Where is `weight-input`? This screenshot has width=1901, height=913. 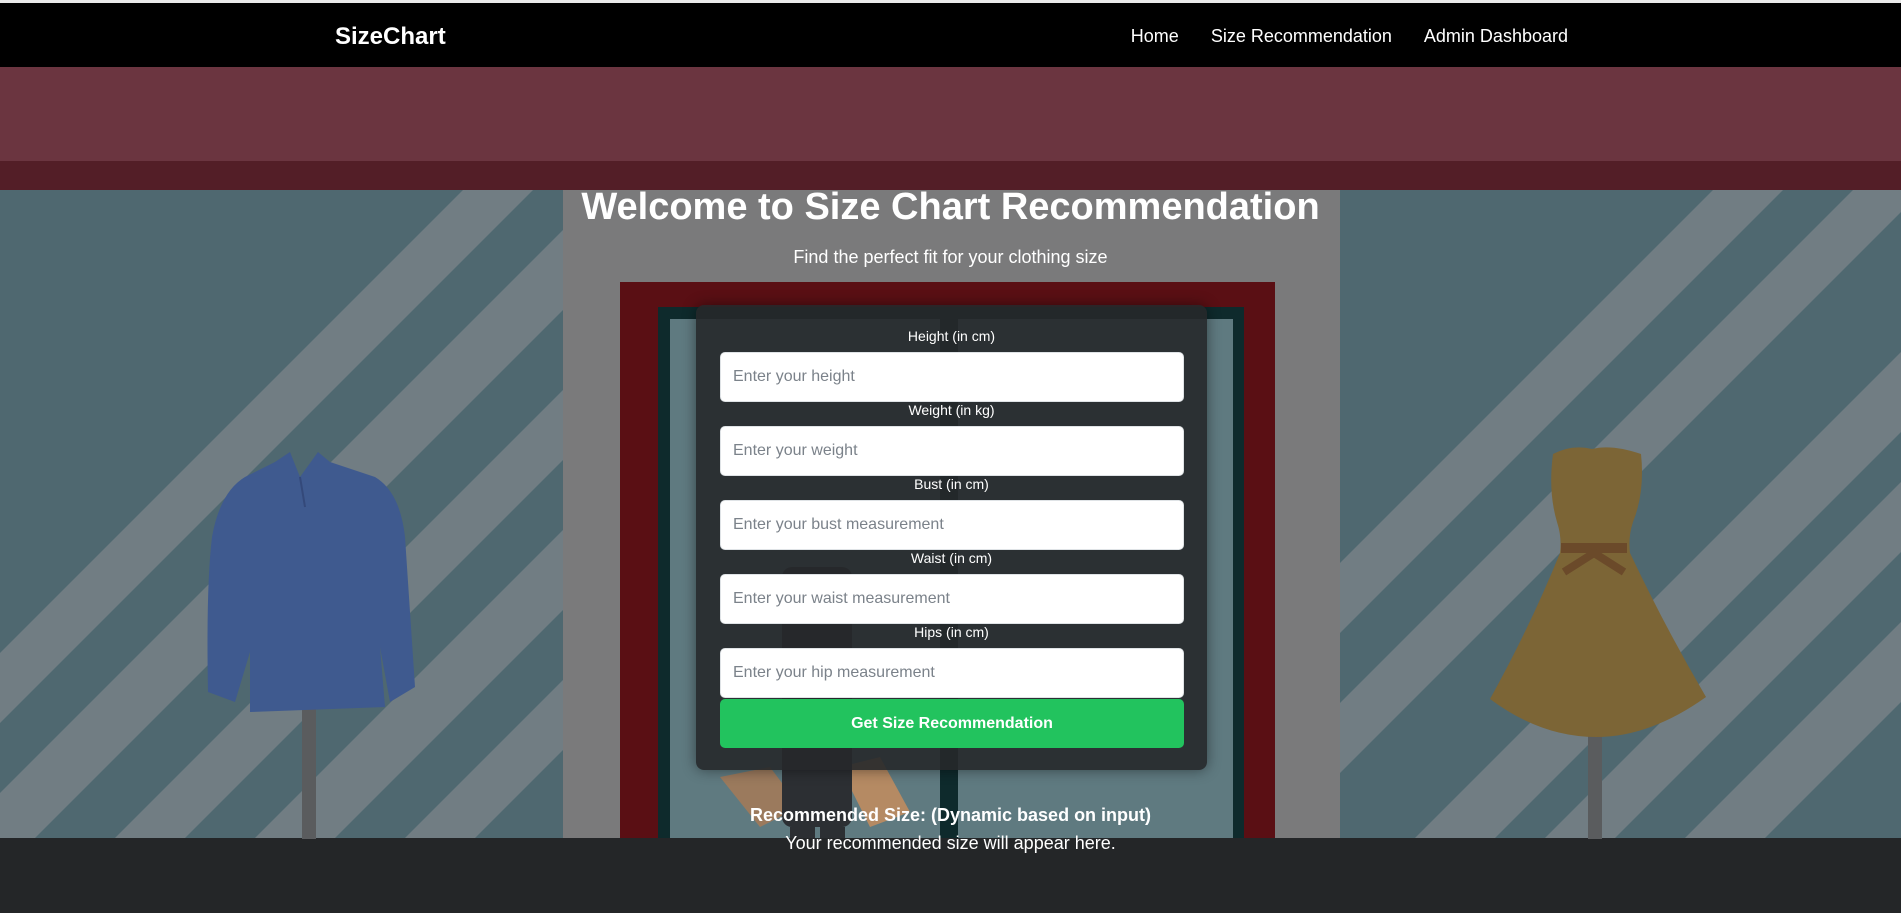
weight-input is located at coordinates (952, 451).